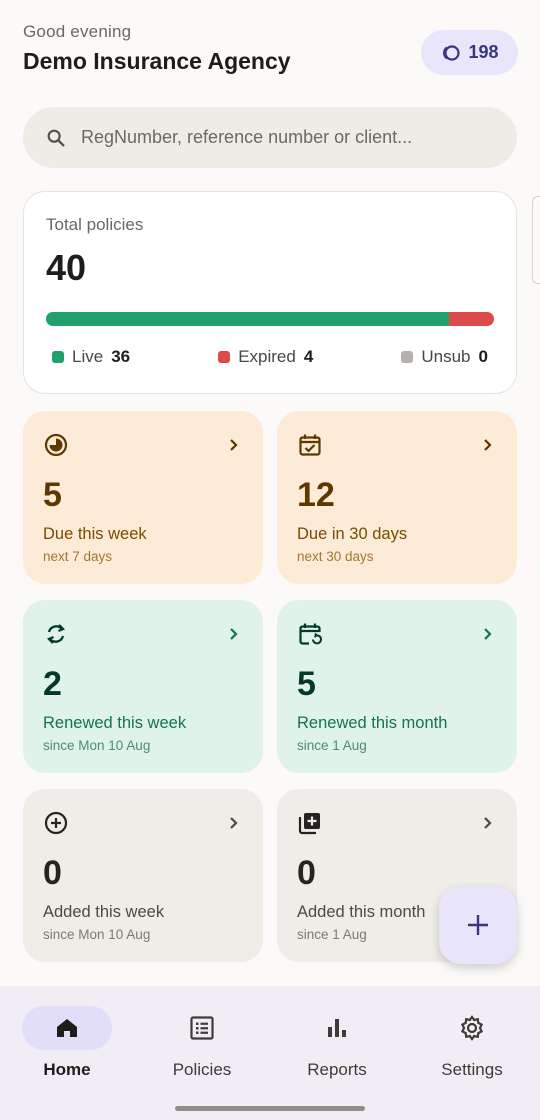 The height and width of the screenshot is (1120, 540). I want to click on expired-segment, so click(471, 319).